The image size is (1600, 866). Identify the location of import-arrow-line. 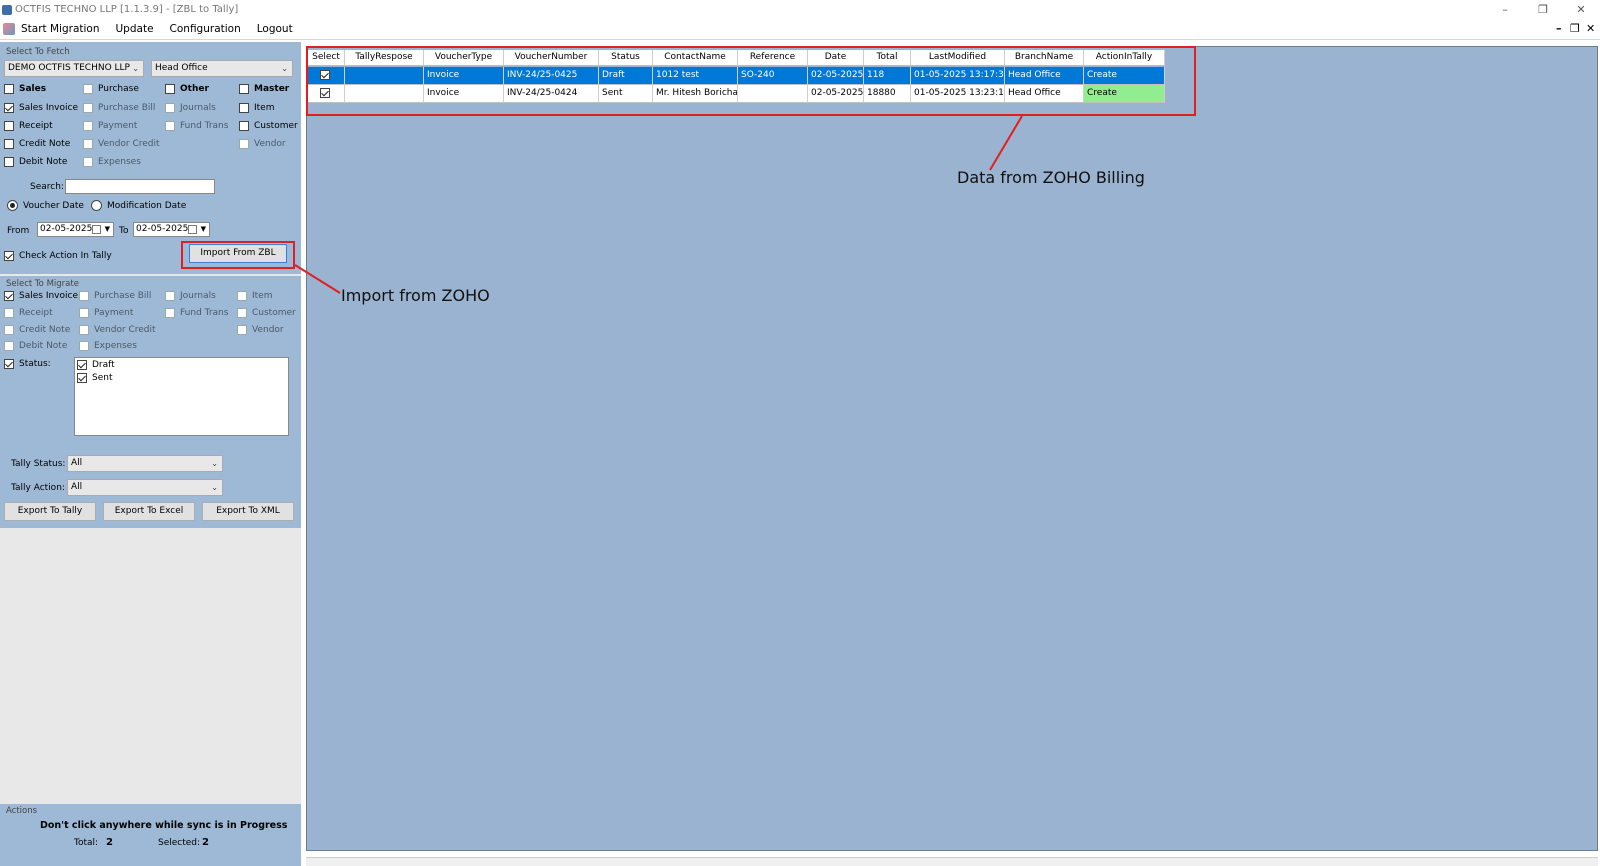
(317, 279).